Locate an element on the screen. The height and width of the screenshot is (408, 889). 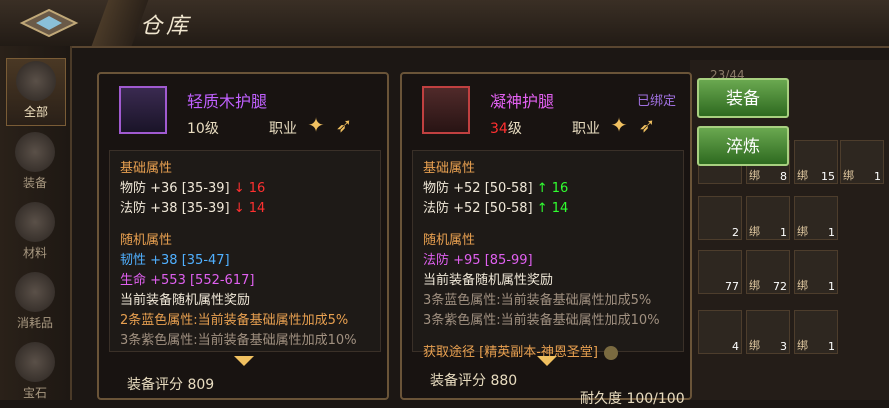
equipment-score: 装备评分 880 is located at coordinates (474, 381).